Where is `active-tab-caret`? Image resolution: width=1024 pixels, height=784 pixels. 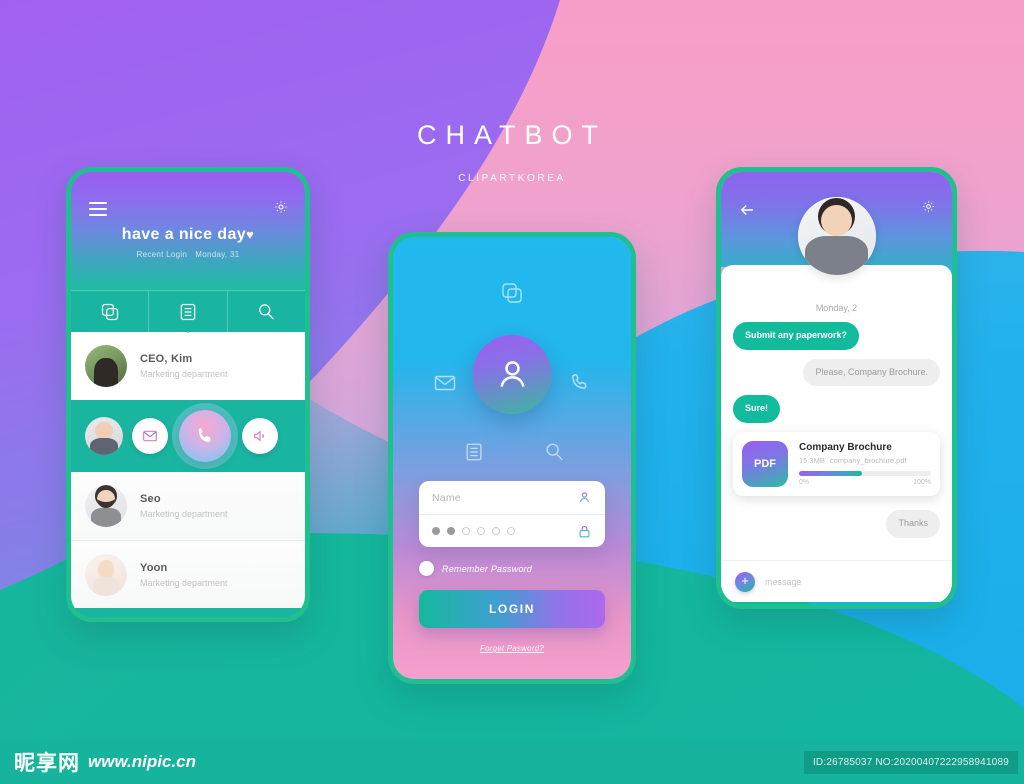 active-tab-caret is located at coordinates (188, 329).